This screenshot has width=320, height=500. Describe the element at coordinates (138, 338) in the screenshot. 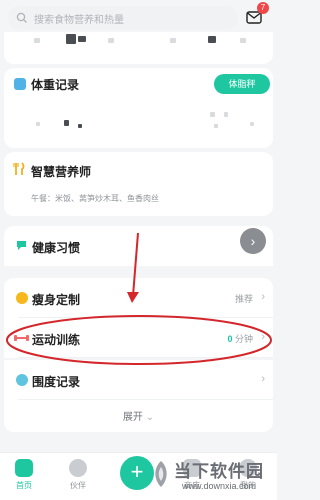

I see `row-exercise-training: 运动训练 0 分钟 ›` at that location.